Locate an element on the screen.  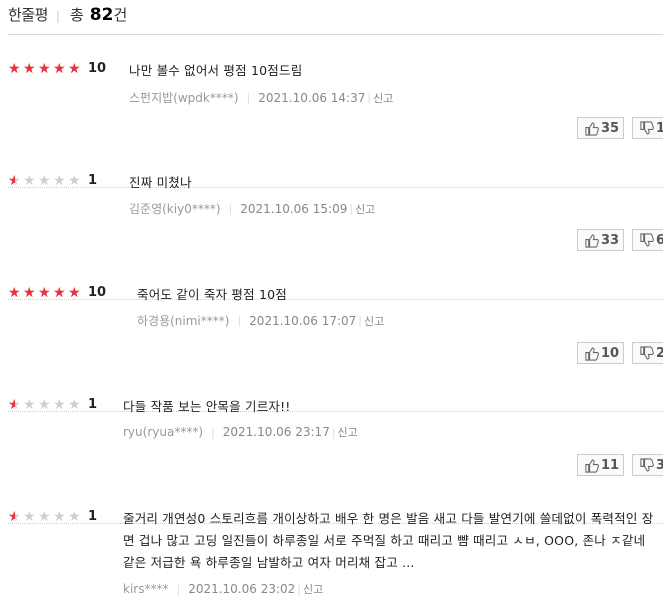
review-author: kirs**** is located at coordinates (146, 589).